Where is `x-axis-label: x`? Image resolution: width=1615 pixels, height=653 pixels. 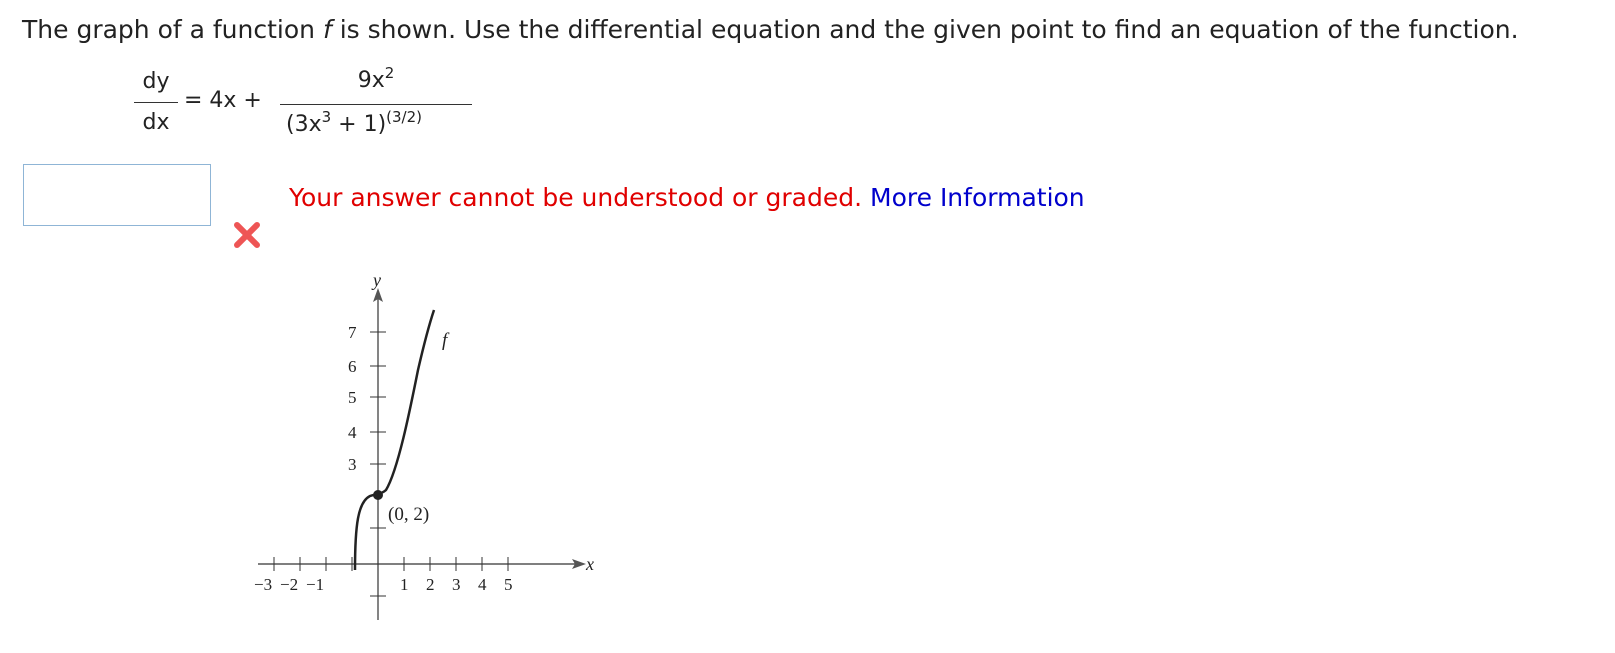
x-axis-label: x is located at coordinates (589, 564).